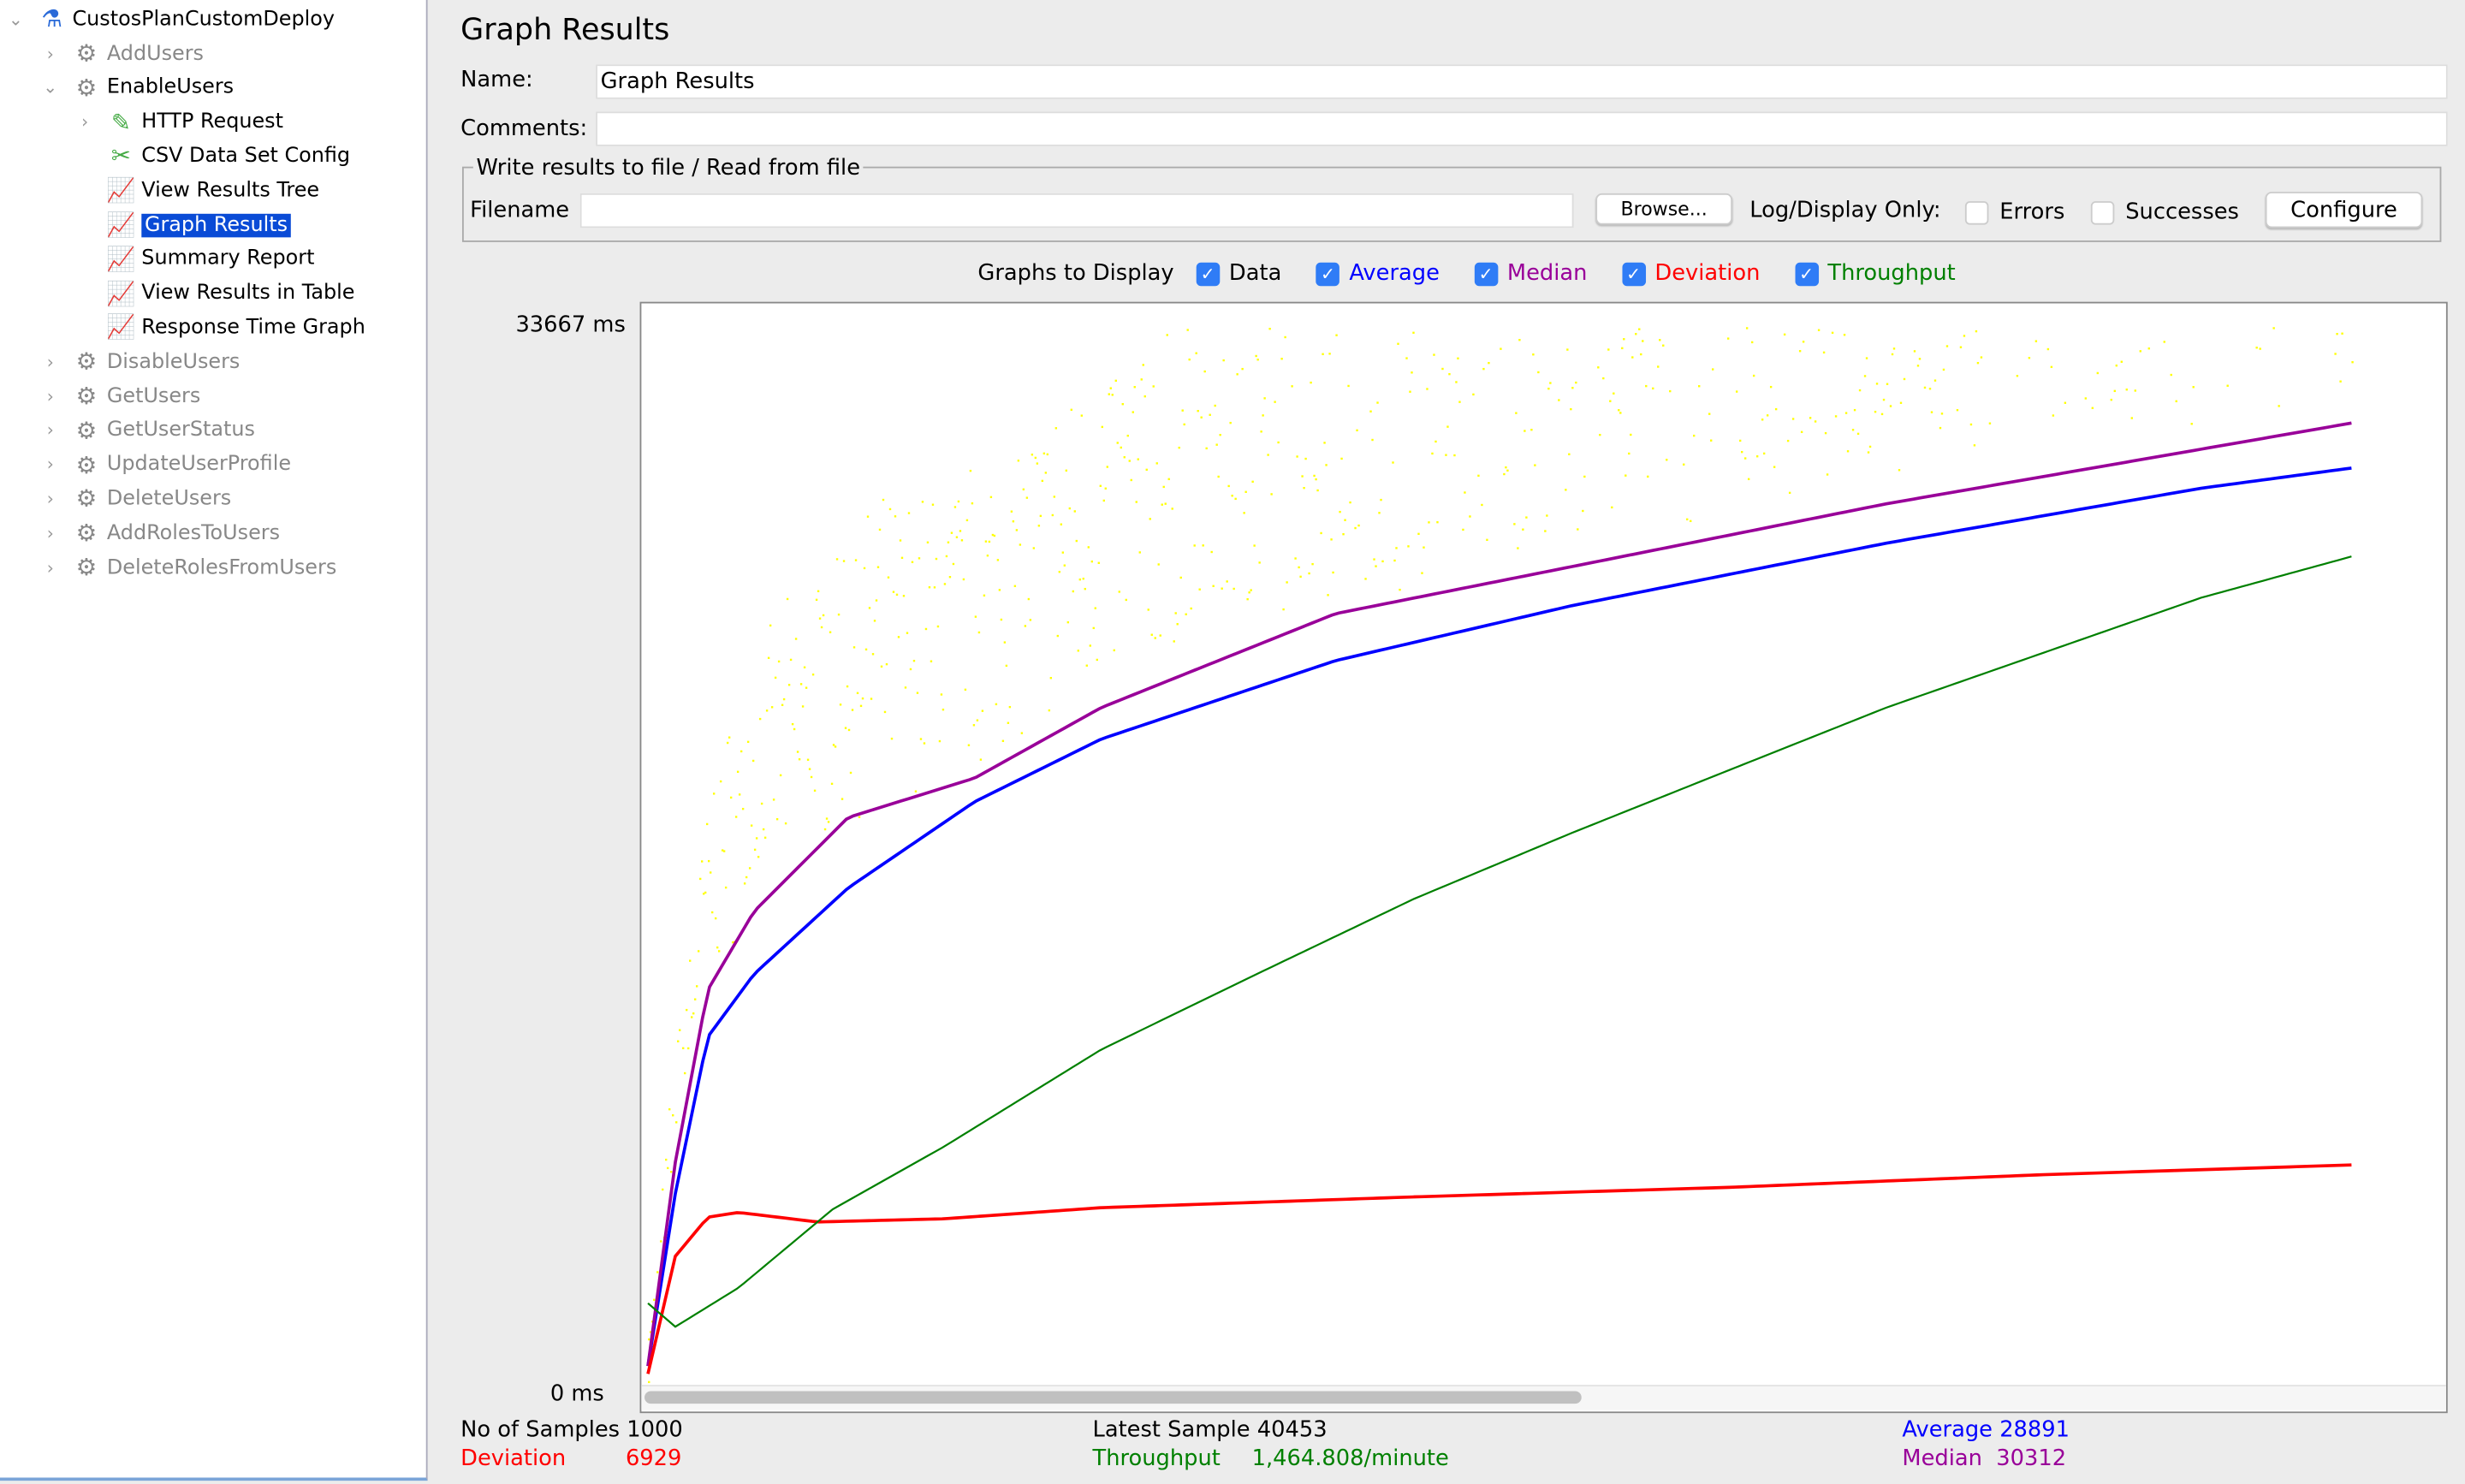  Describe the element at coordinates (246, 157) in the screenshot. I see `tree-item-label: CSV Data Set Config` at that location.